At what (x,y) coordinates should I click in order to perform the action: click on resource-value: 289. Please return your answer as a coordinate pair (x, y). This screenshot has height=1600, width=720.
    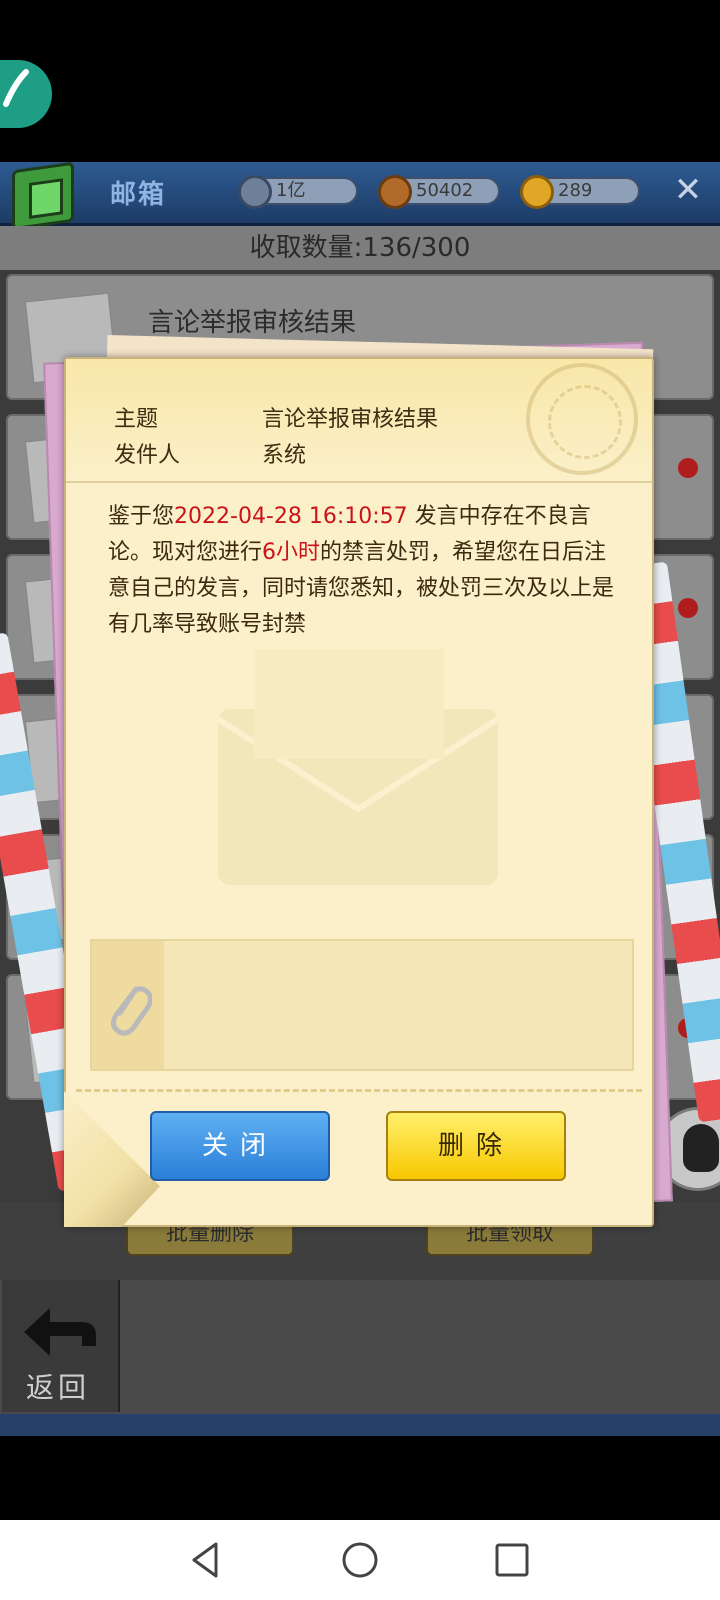
    Looking at the image, I should click on (575, 190).